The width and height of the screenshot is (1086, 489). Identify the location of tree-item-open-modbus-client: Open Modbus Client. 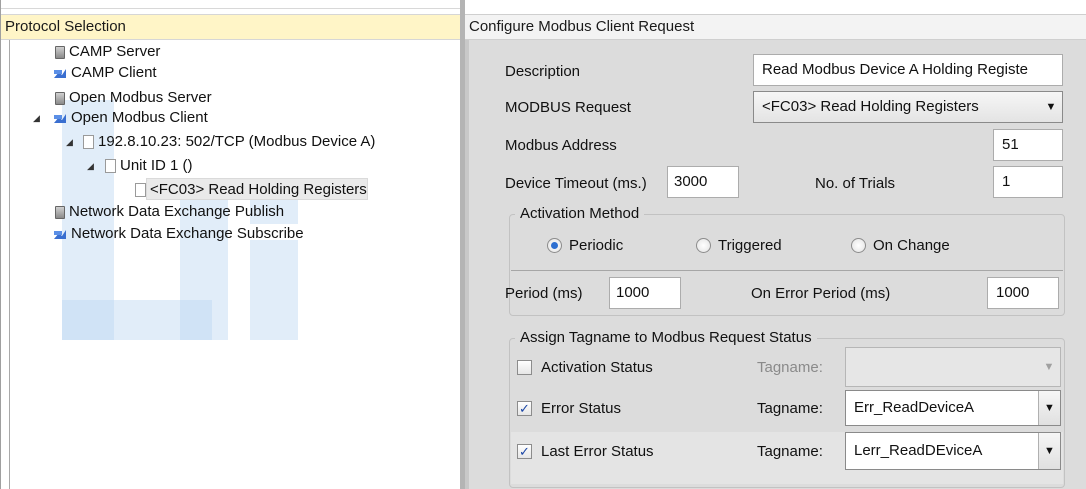
(130, 118).